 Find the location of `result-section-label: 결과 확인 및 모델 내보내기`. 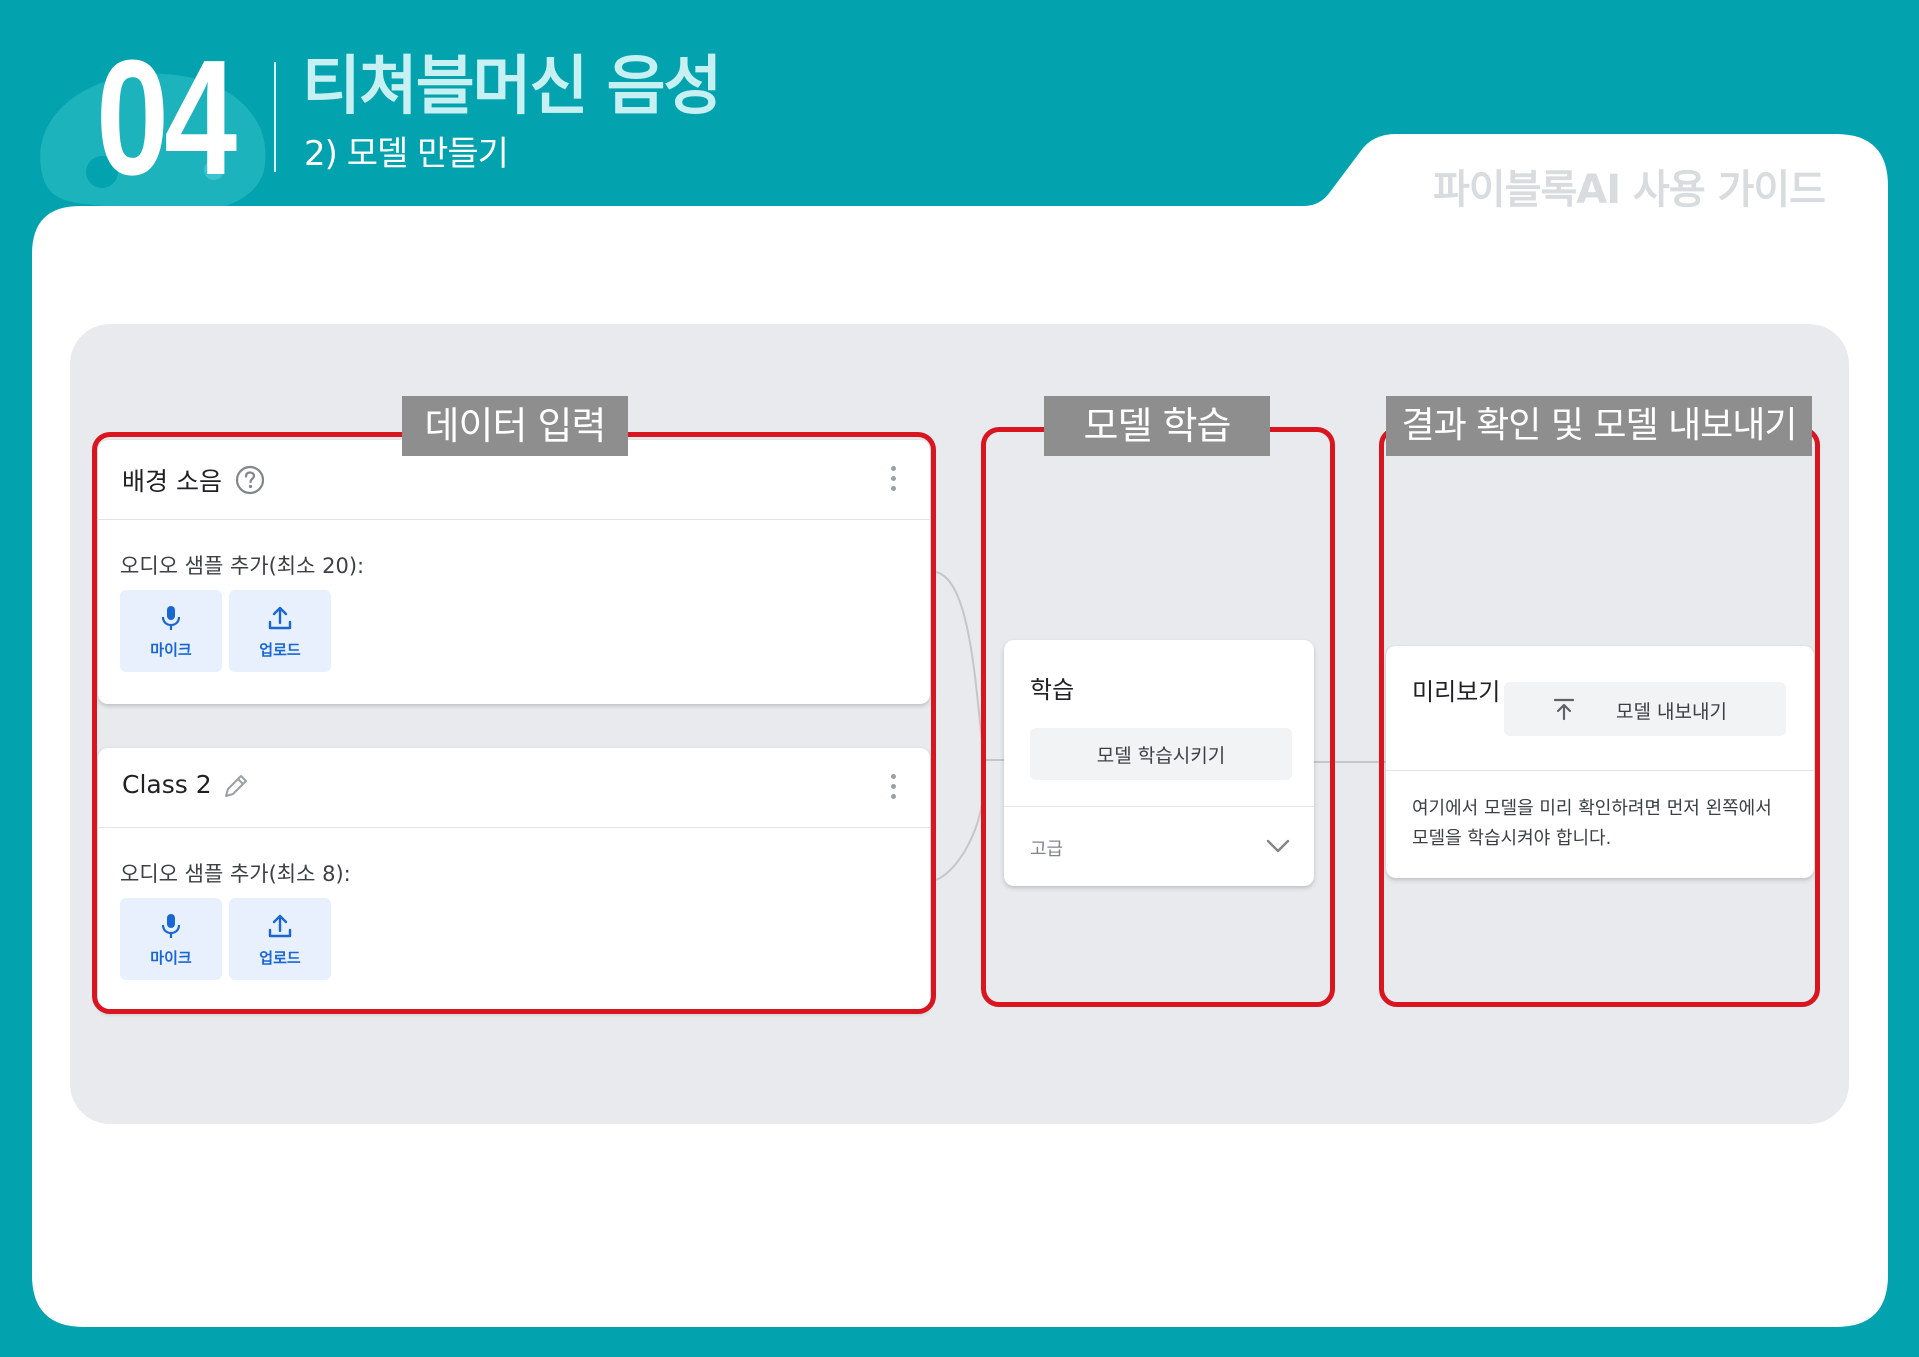

result-section-label: 결과 확인 및 모델 내보내기 is located at coordinates (1599, 426).